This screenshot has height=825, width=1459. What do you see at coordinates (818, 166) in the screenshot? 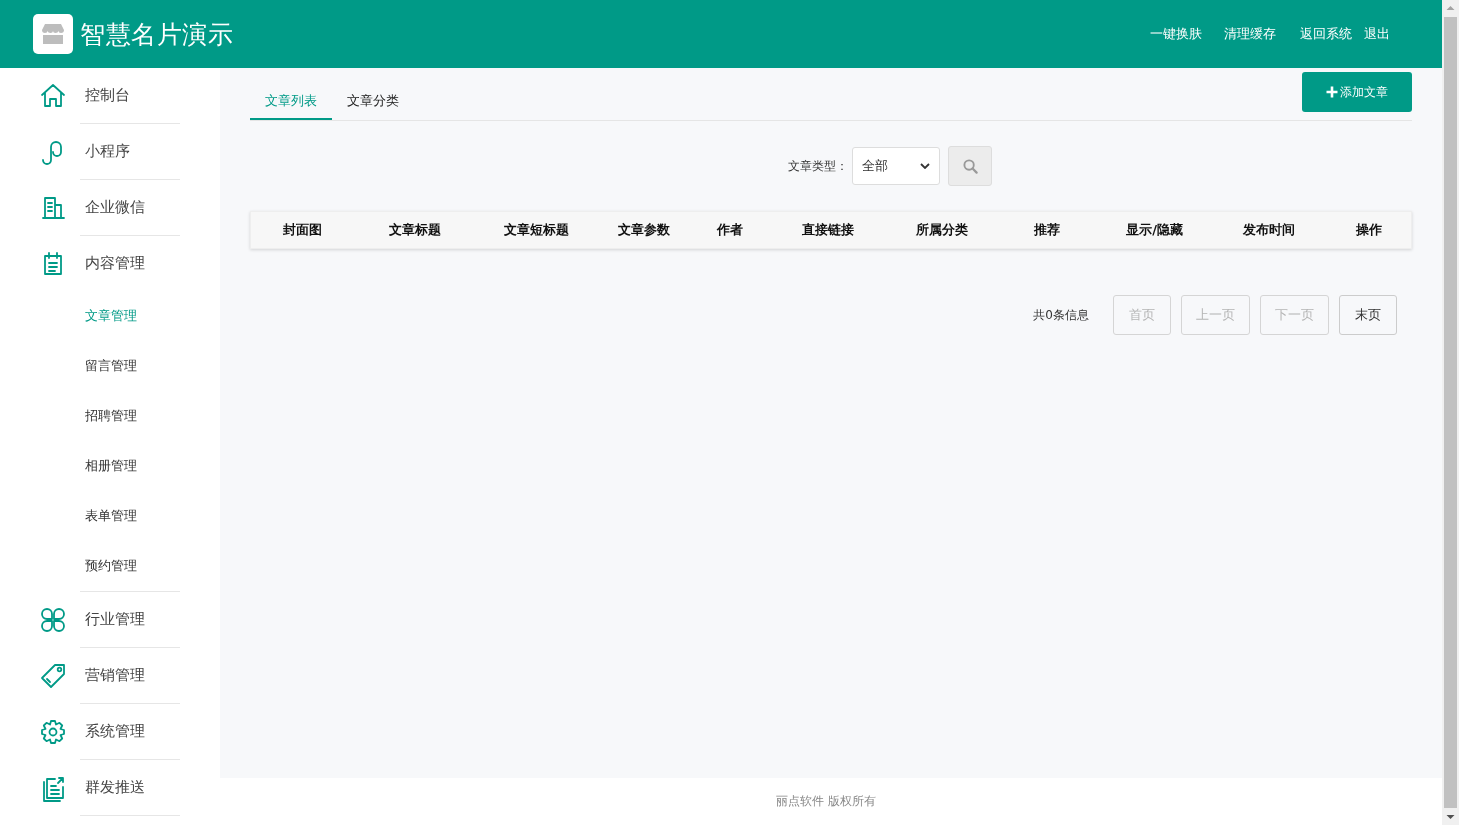
I see `filter-label: 文章类型：` at bounding box center [818, 166].